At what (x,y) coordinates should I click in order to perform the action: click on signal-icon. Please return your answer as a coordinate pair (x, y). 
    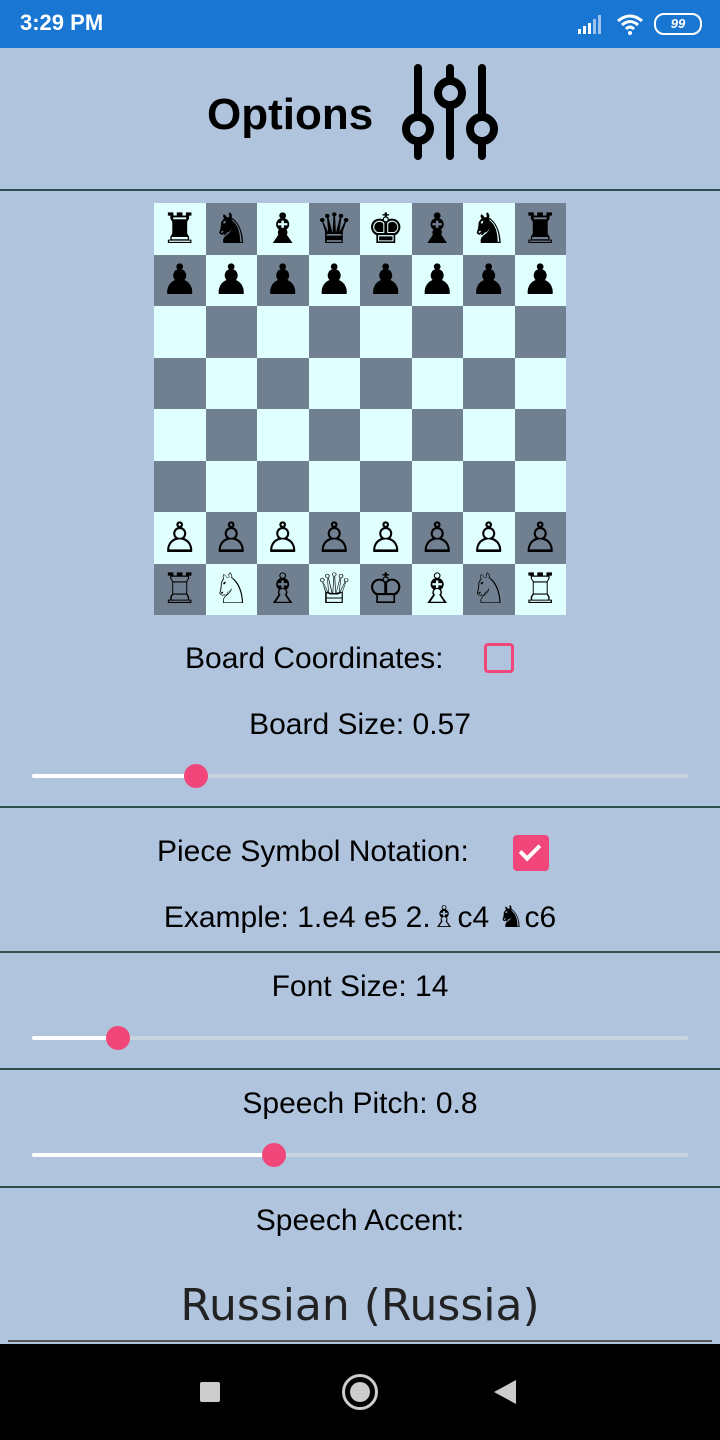
    Looking at the image, I should click on (589, 24).